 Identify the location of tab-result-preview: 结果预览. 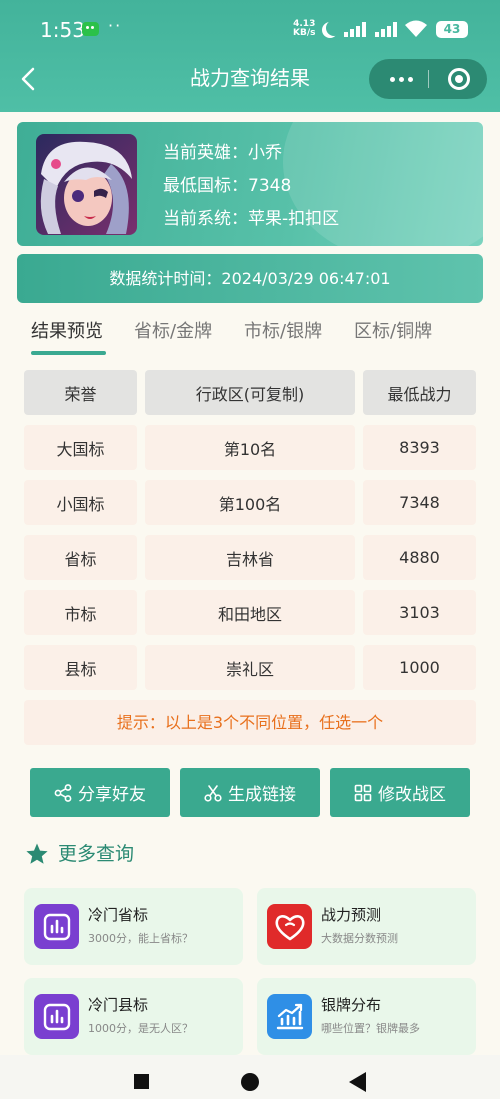
(67, 332).